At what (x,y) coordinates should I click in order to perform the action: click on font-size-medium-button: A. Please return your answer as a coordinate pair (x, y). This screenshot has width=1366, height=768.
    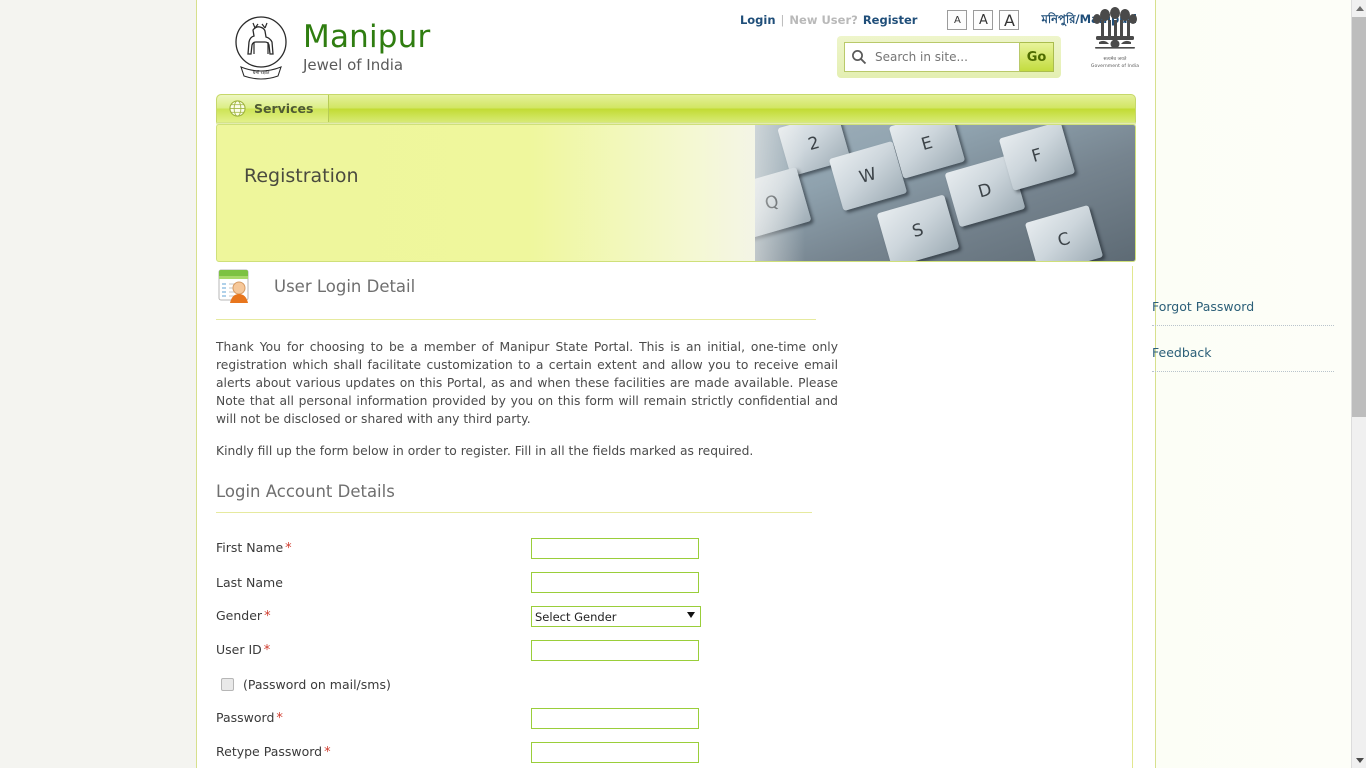
    Looking at the image, I should click on (983, 20).